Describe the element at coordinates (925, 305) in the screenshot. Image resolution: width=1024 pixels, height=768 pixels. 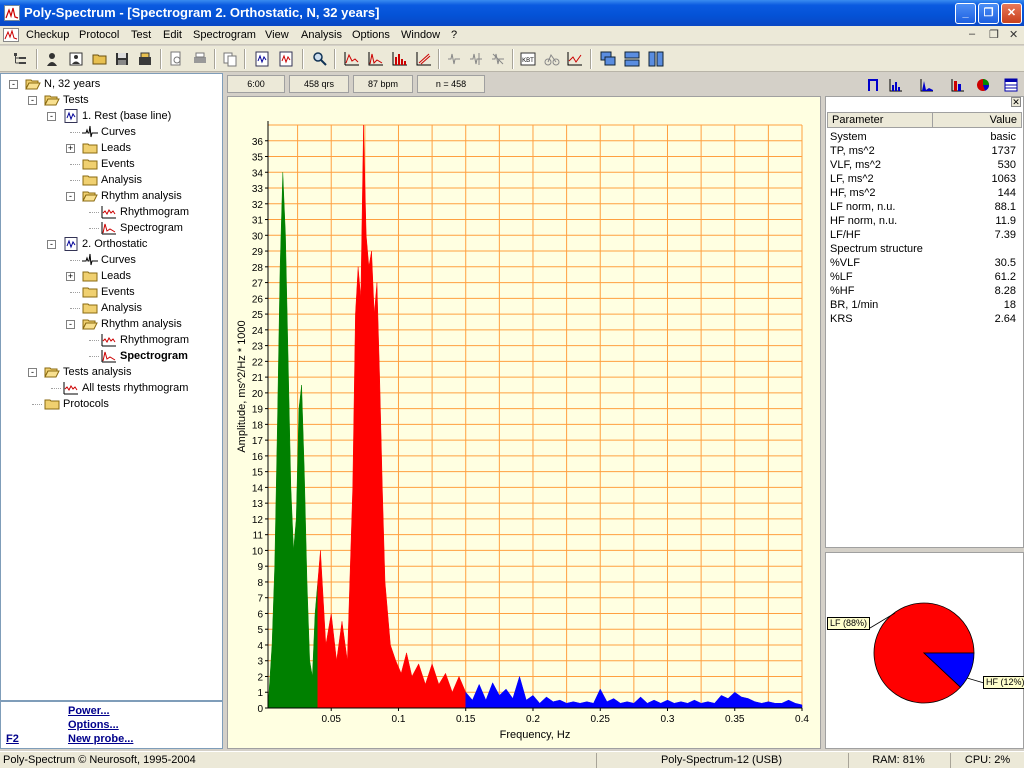
I see `parameter-row: BR, 1/min 18` at that location.